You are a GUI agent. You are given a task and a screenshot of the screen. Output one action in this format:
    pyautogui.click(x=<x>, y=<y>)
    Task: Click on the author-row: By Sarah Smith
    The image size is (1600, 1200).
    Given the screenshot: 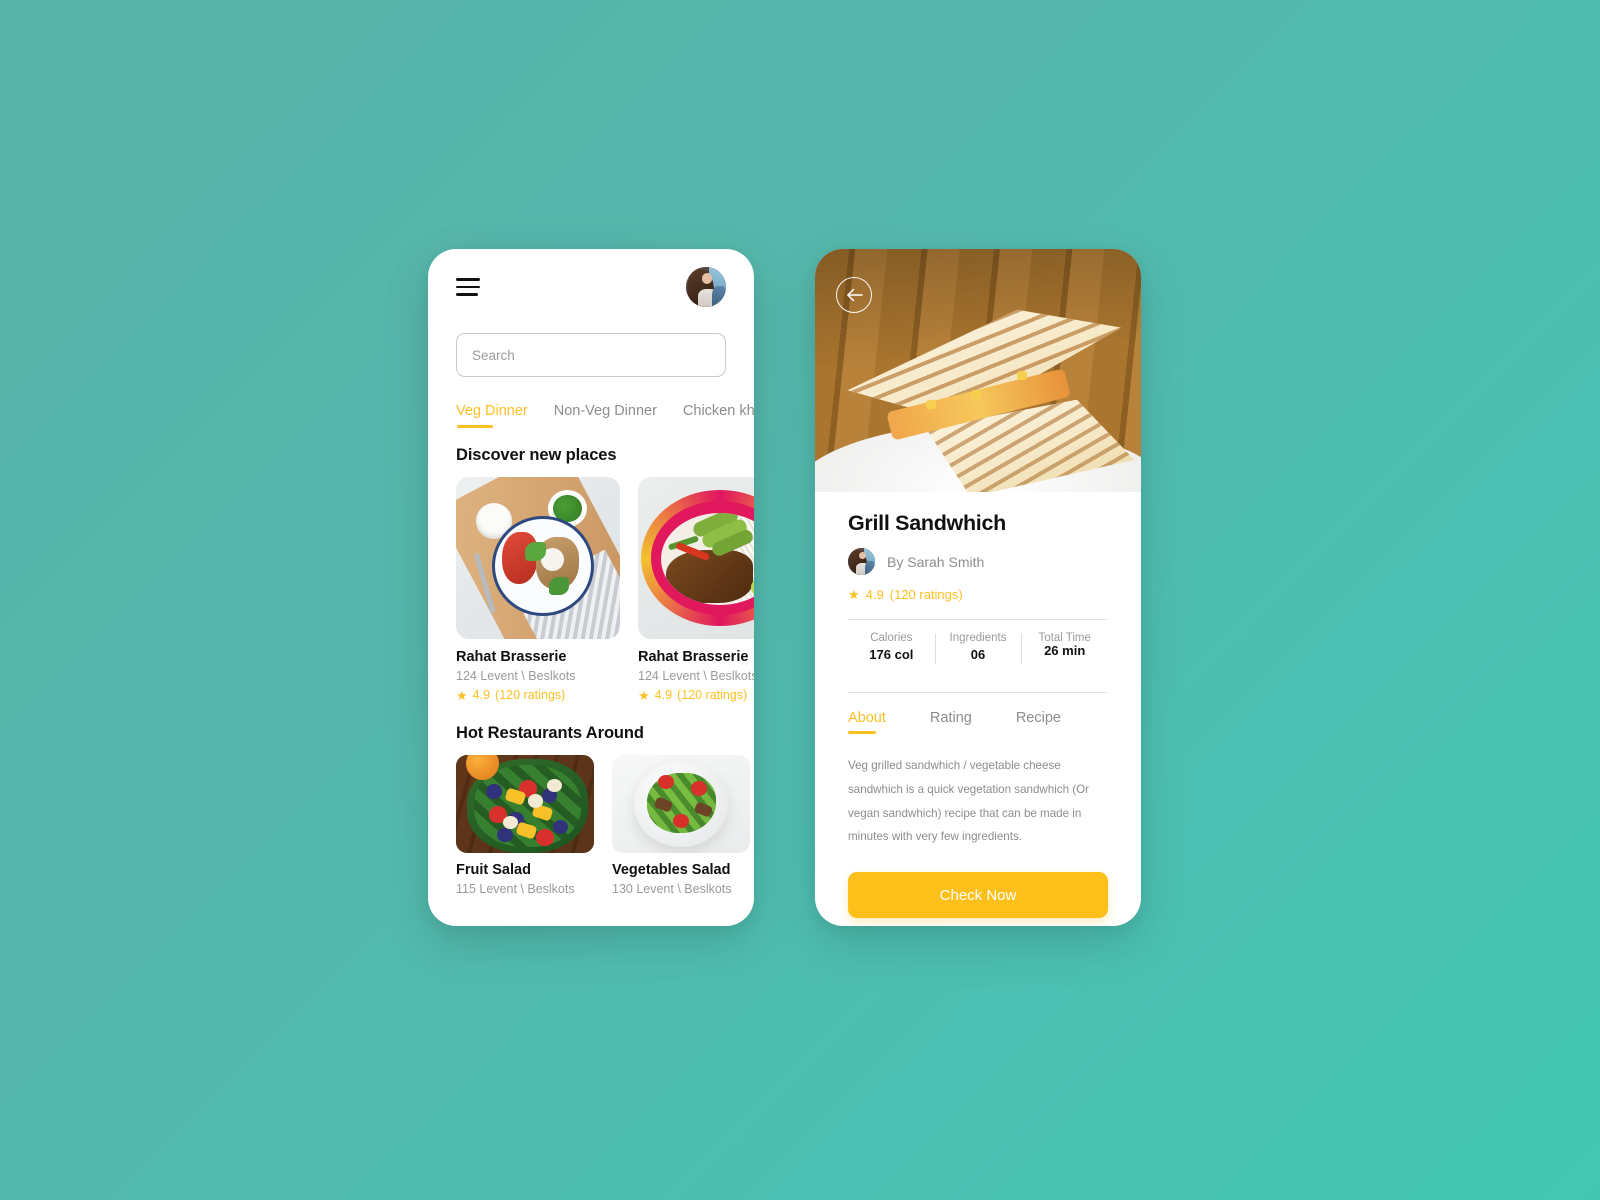 What is the action you would take?
    pyautogui.click(x=978, y=561)
    